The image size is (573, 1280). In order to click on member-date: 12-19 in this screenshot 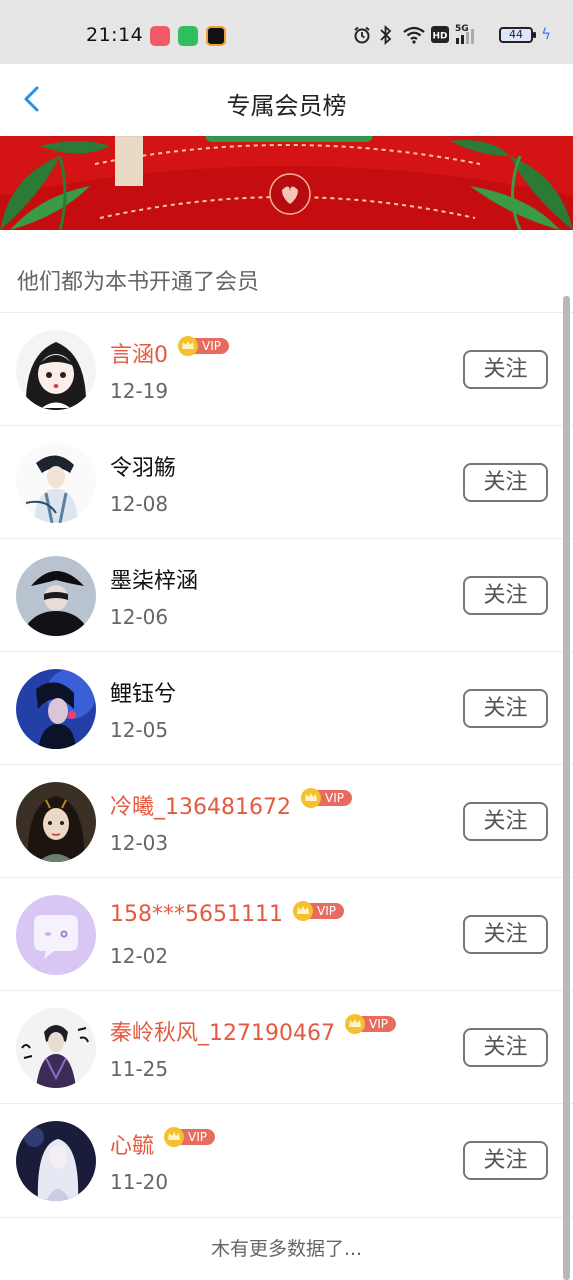, I will do `click(139, 391)`.